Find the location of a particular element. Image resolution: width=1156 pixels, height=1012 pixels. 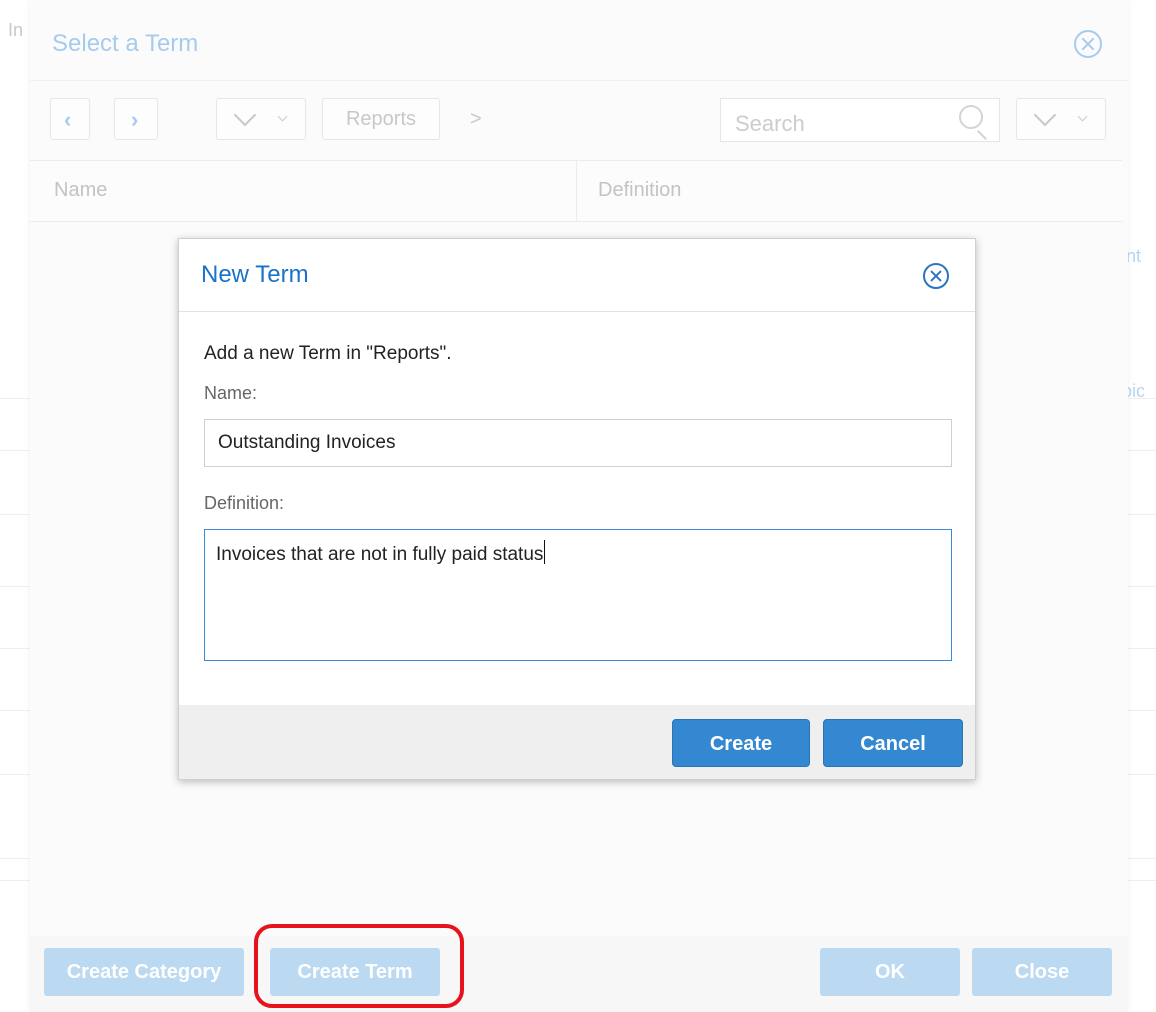

forward-arrow-icon: › is located at coordinates (135, 119).